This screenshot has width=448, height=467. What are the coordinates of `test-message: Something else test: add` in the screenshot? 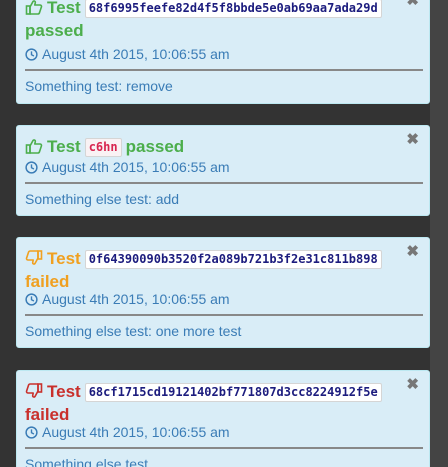 It's located at (102, 199).